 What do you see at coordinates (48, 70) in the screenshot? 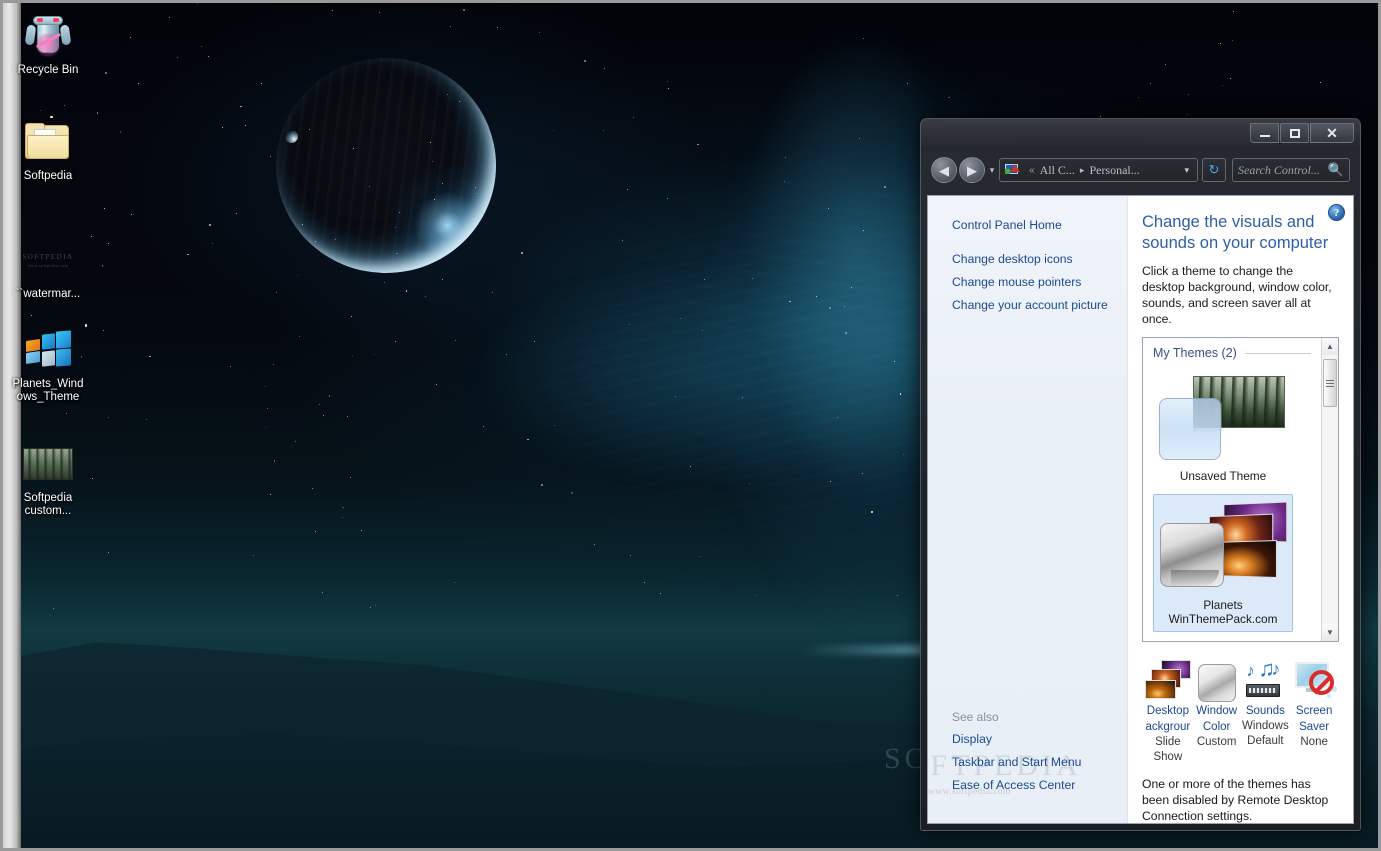
I see `desktop-icon-label: Recycle Bin` at bounding box center [48, 70].